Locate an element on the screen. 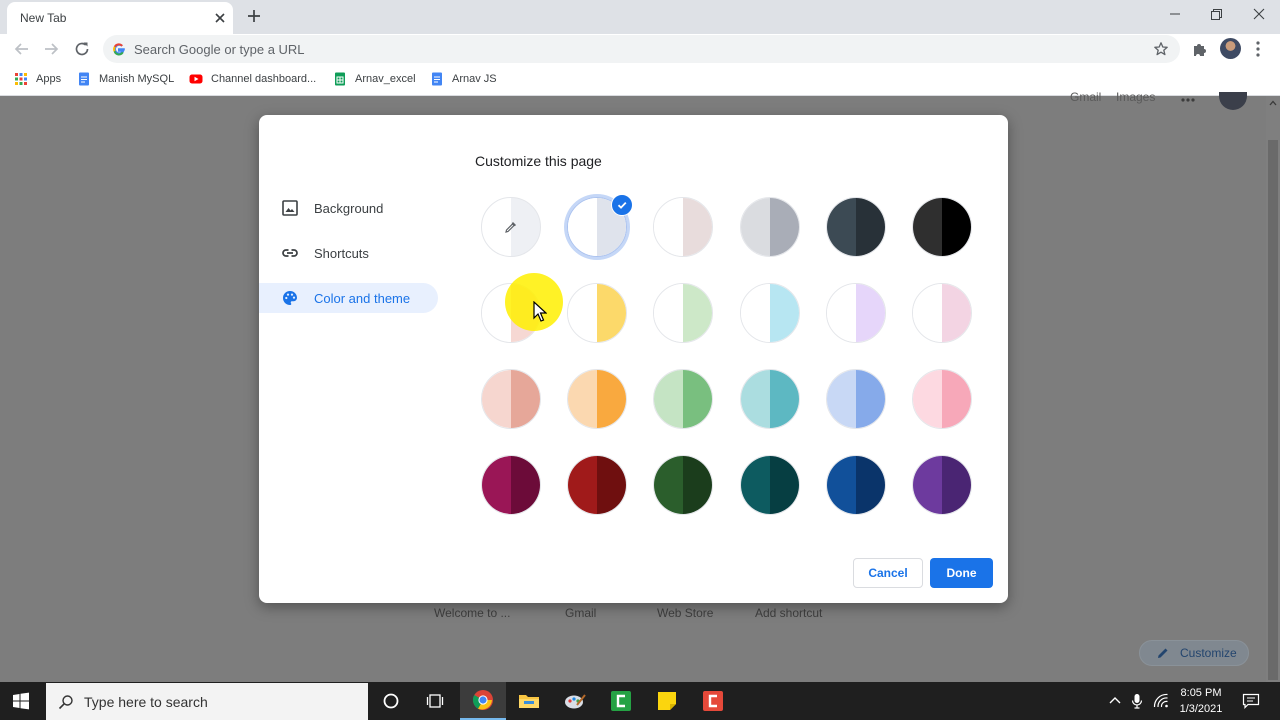  pencil-icon is located at coordinates (1163, 653).